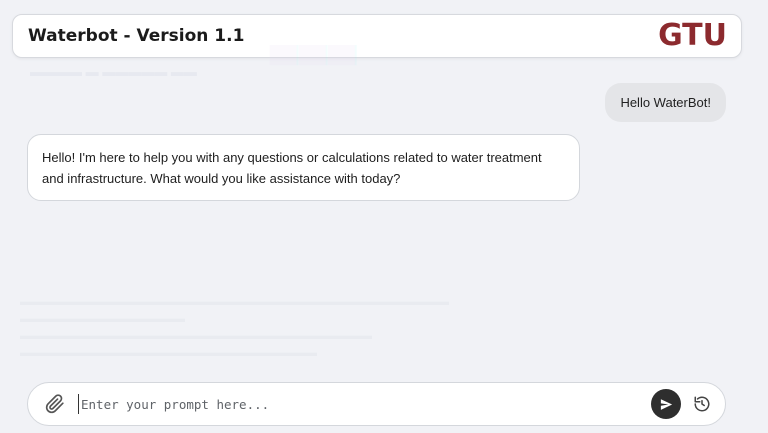 Image resolution: width=768 pixels, height=433 pixels. Describe the element at coordinates (377, 36) in the screenshot. I see `header-bar: Waterbot - Version 1.1 GTU` at that location.